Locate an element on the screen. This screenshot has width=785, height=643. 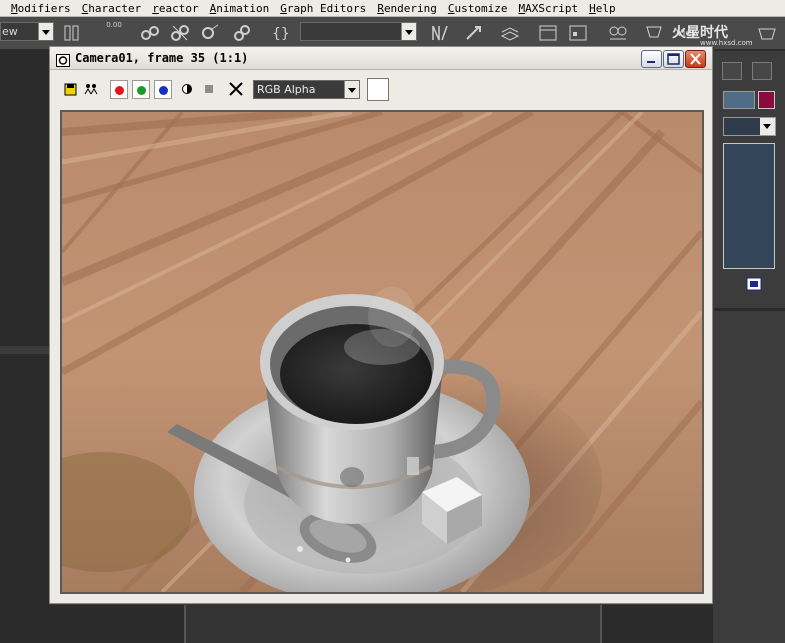
menu-graph-editors: Graph Editors is located at coordinates (323, 8).